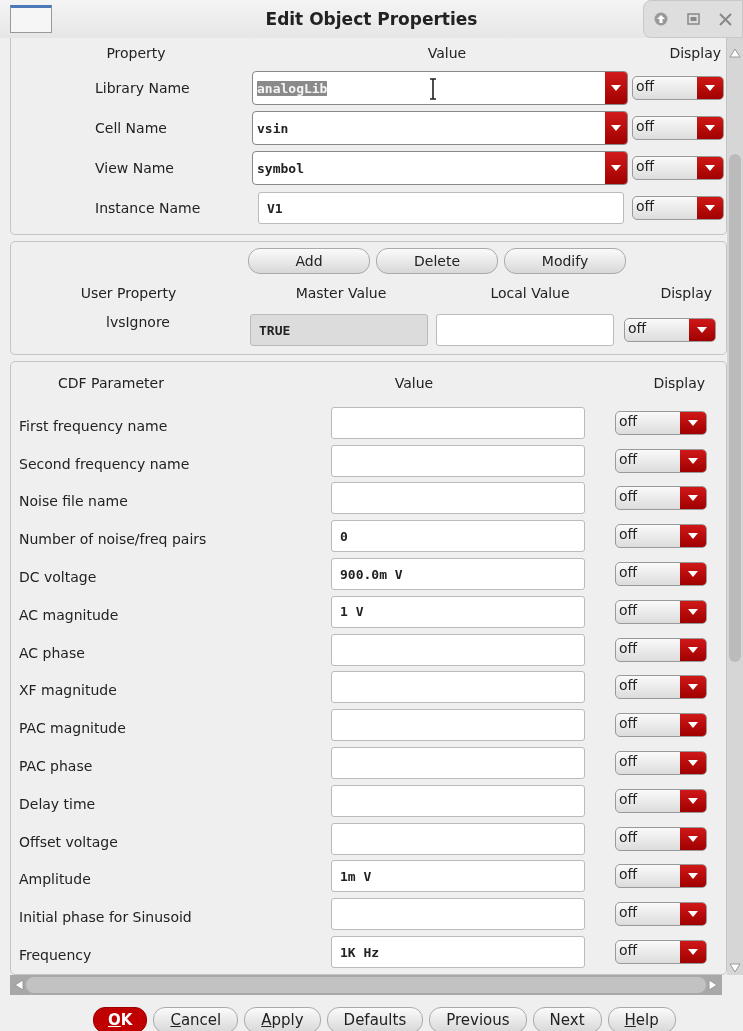  Describe the element at coordinates (726, 19) in the screenshot. I see `close-icon` at that location.